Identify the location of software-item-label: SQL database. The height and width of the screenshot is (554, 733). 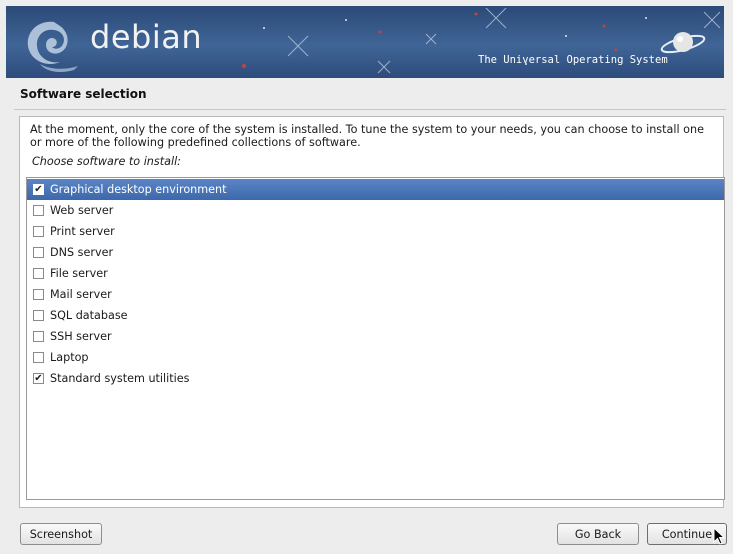
(89, 315).